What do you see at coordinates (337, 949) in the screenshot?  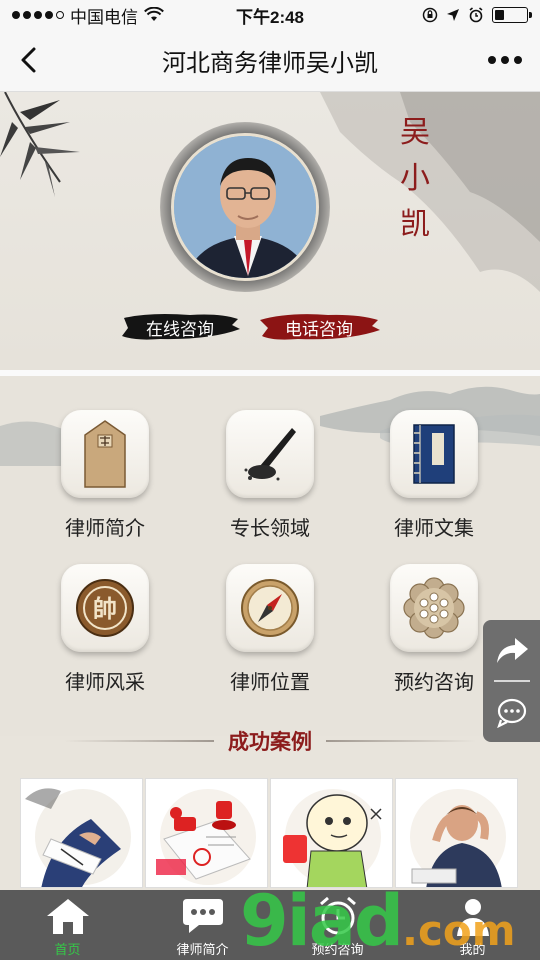 I see `tab-label: 预约咨询` at bounding box center [337, 949].